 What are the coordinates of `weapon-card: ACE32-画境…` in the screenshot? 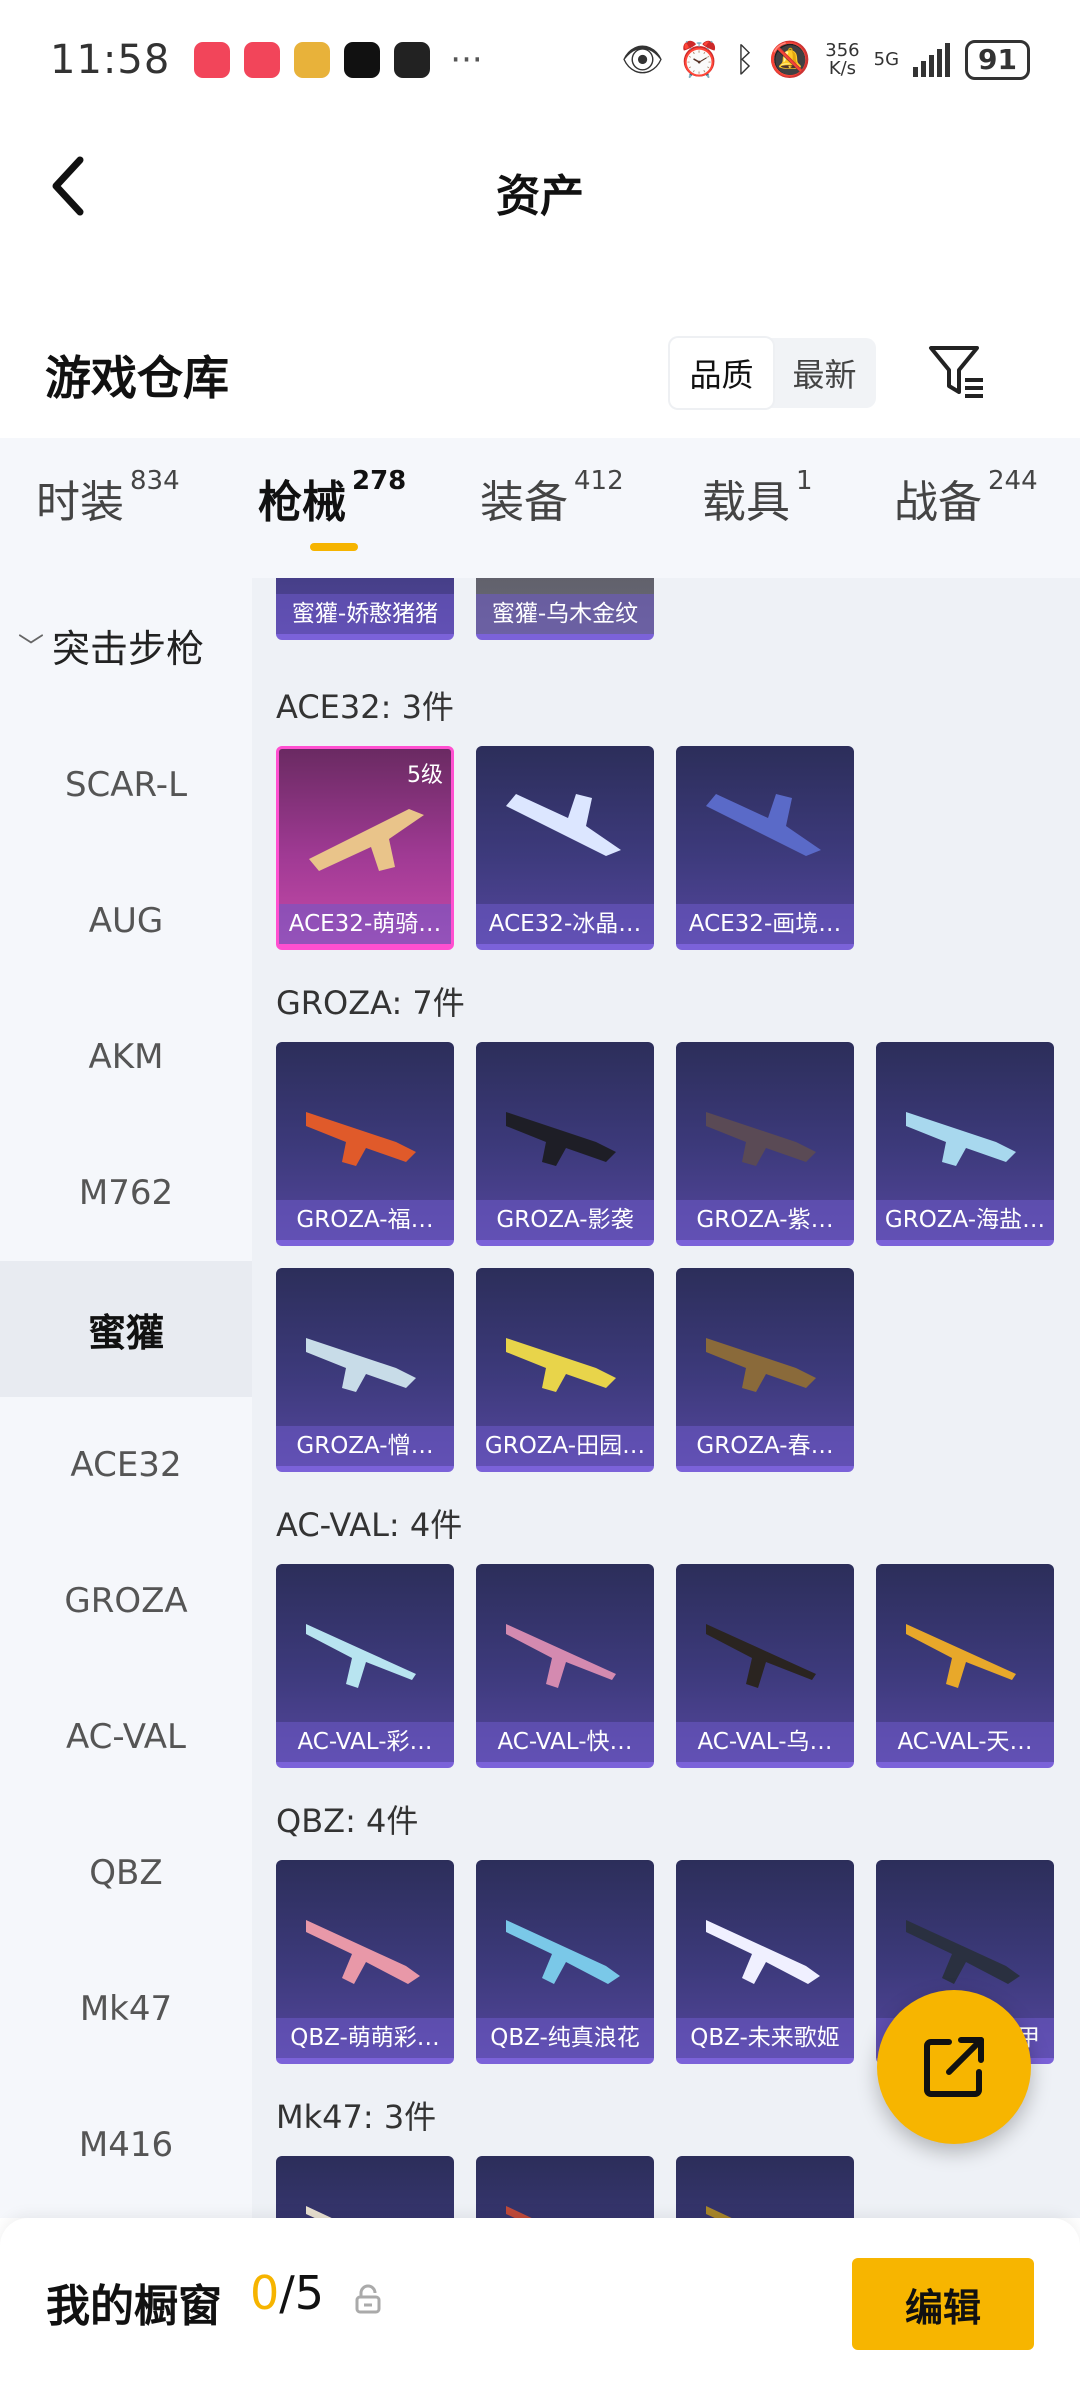 It's located at (765, 848).